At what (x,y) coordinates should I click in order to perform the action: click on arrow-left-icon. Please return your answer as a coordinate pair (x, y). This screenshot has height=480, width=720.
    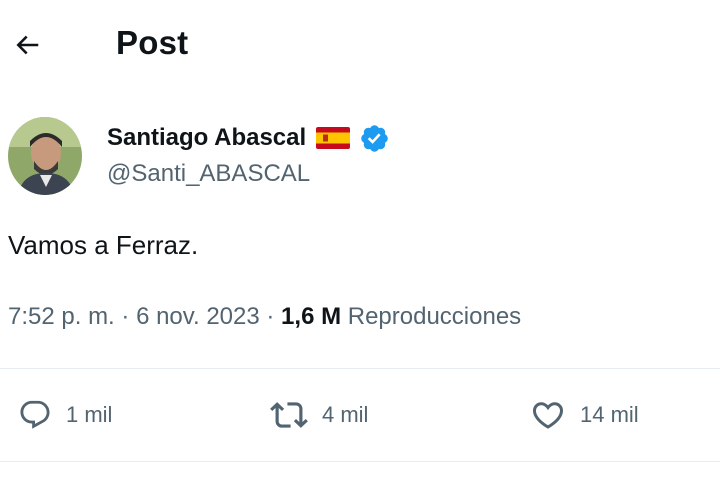
    Looking at the image, I should click on (27, 45).